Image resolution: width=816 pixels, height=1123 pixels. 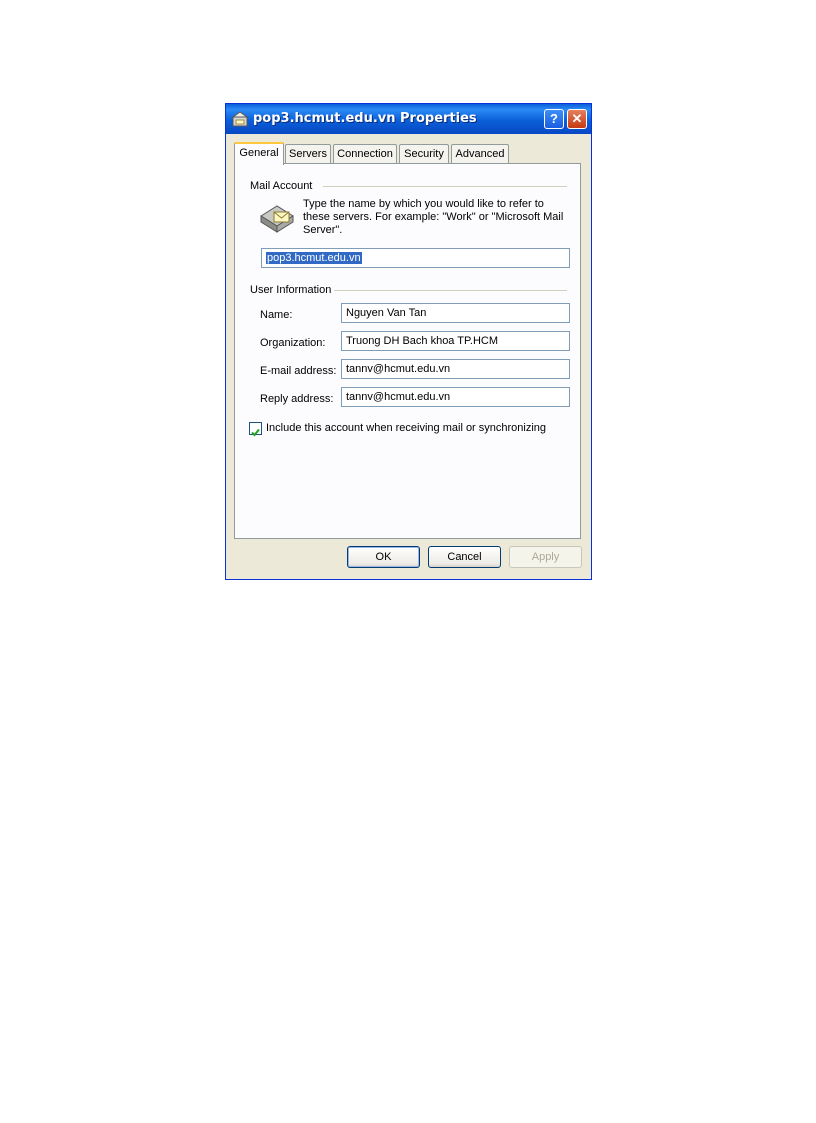 I want to click on name-field: Nguyen Van Tan, so click(x=455, y=313).